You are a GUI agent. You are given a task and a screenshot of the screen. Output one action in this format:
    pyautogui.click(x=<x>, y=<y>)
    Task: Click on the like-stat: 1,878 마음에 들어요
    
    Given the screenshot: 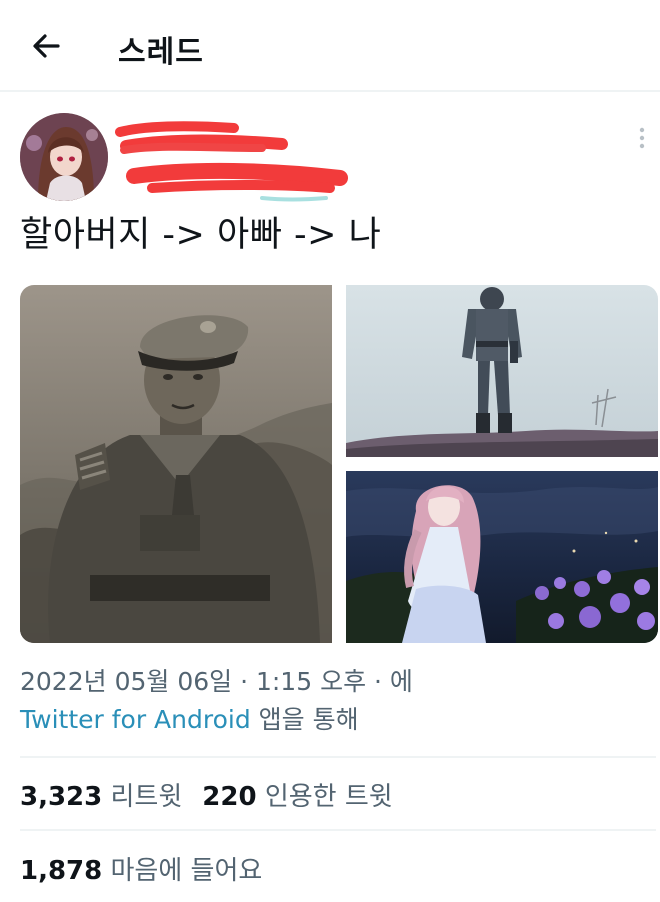 What is the action you would take?
    pyautogui.click(x=141, y=868)
    